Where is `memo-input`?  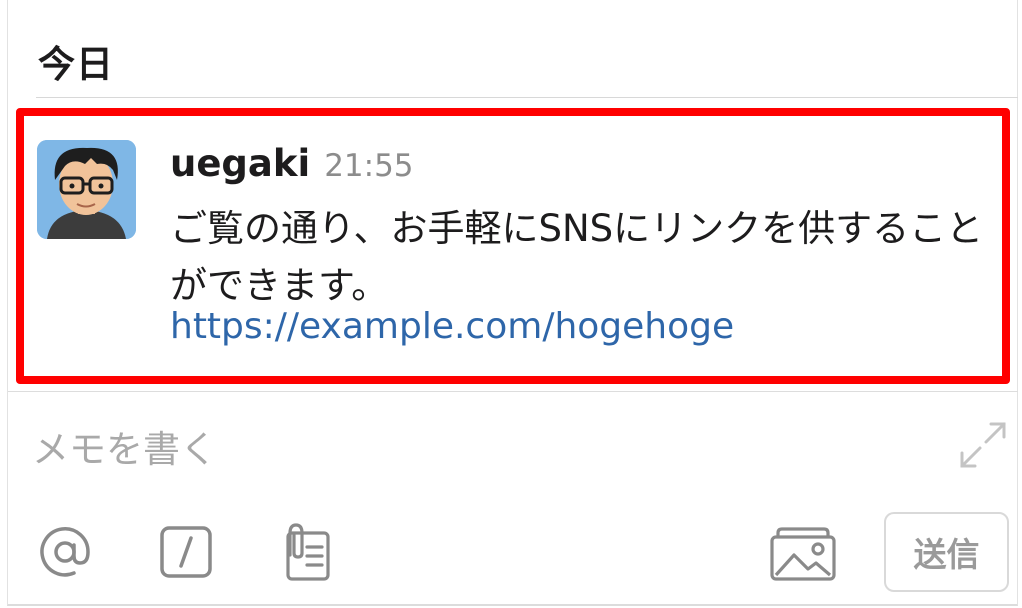
memo-input is located at coordinates (472, 449).